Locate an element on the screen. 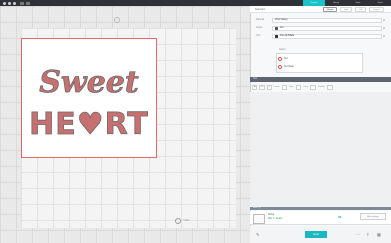  mat-status: Mat 1 • Ready is located at coordinates (275, 219).